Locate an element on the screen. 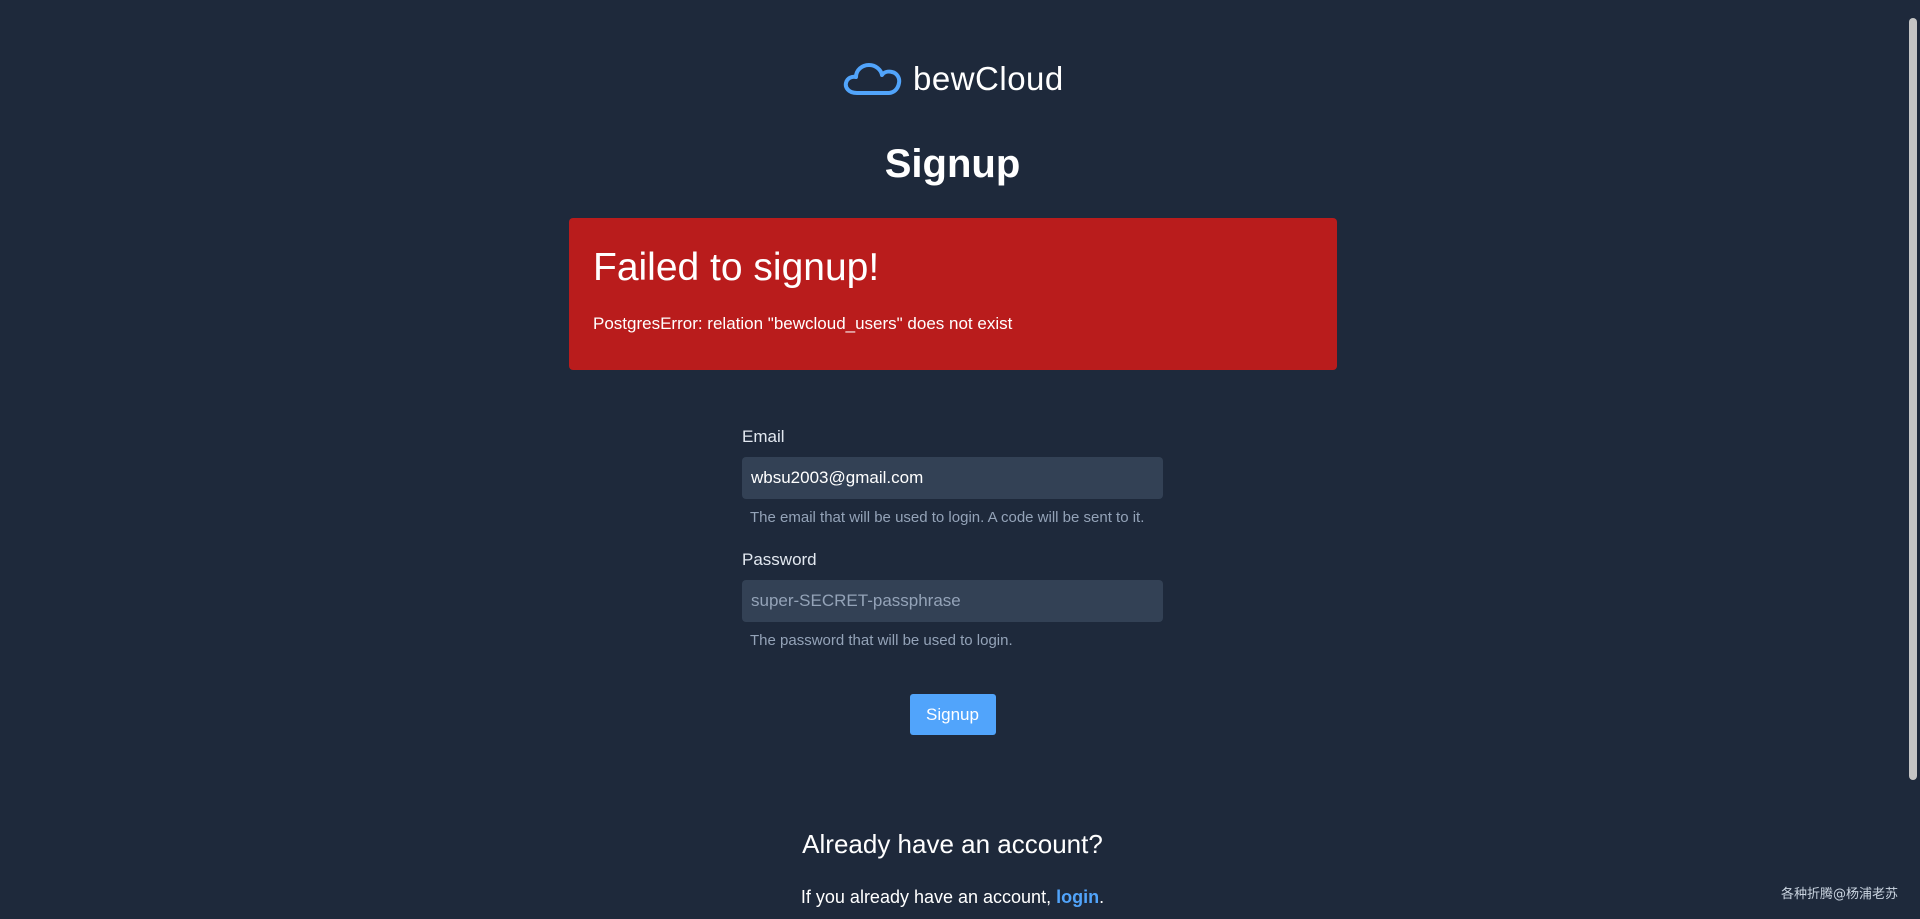  page-title: Signup is located at coordinates (952, 164).